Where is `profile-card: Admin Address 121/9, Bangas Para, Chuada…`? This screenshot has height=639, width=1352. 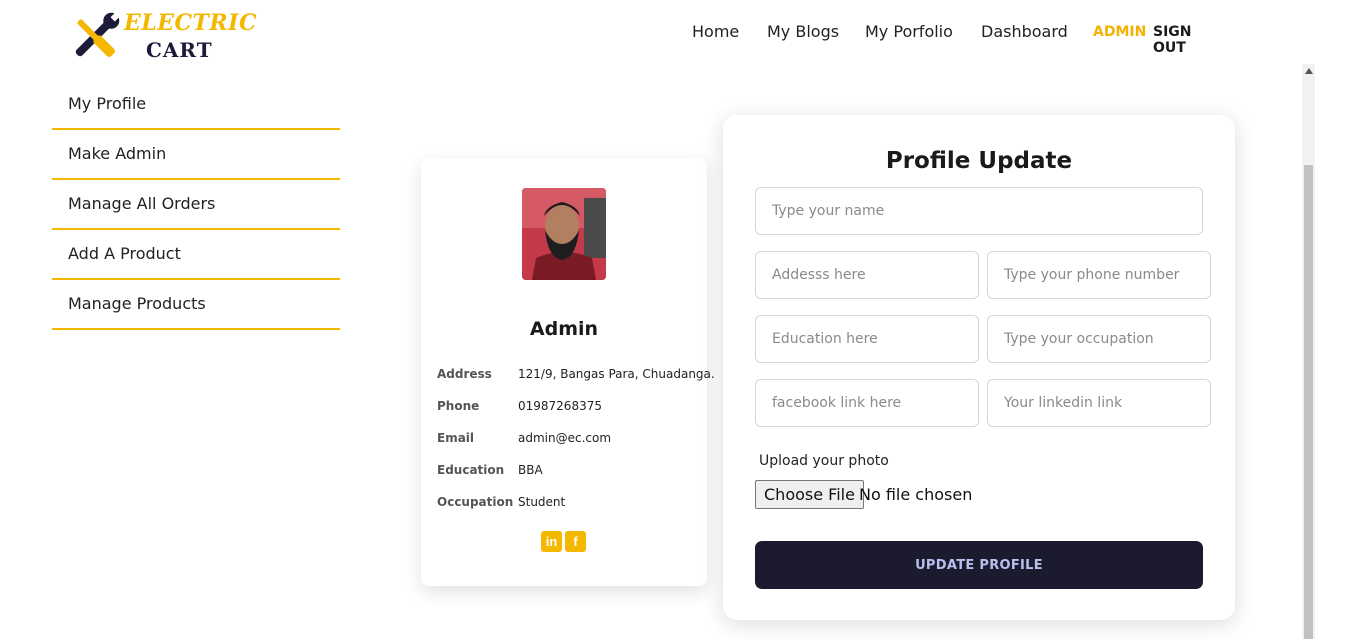
profile-card: Admin Address 121/9, Bangas Para, Chuada… is located at coordinates (568, 372).